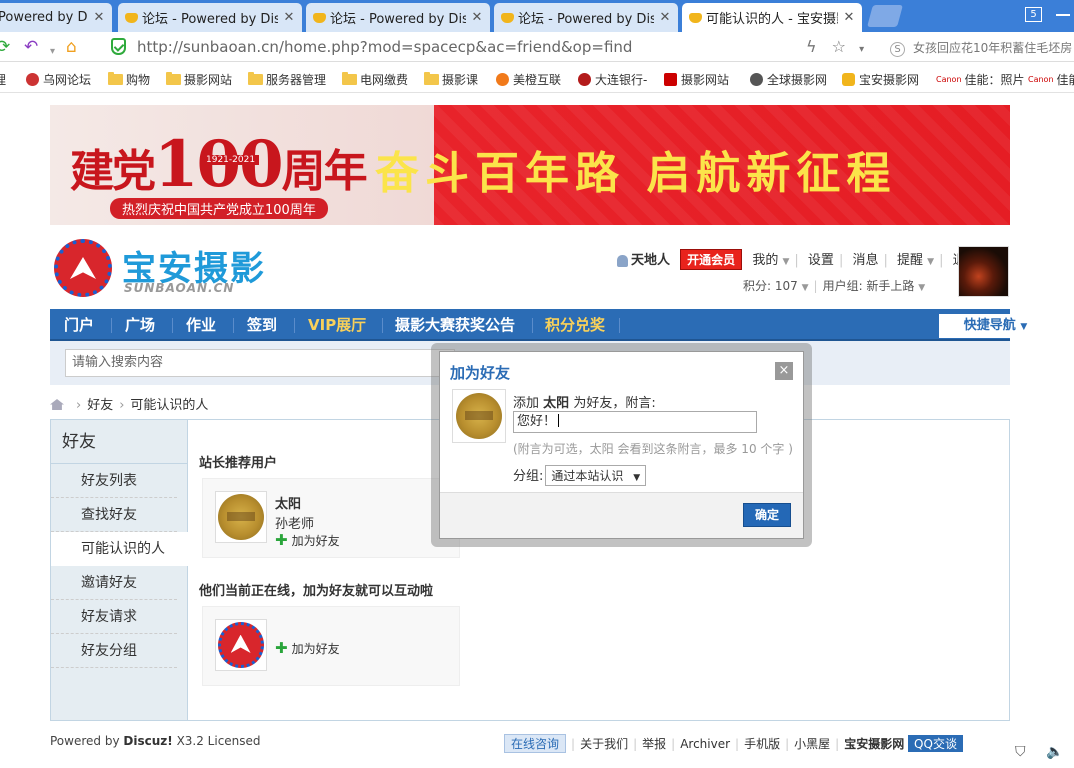 The width and height of the screenshot is (1074, 768). I want to click on footer-link-mobile: 手机版, so click(762, 744).